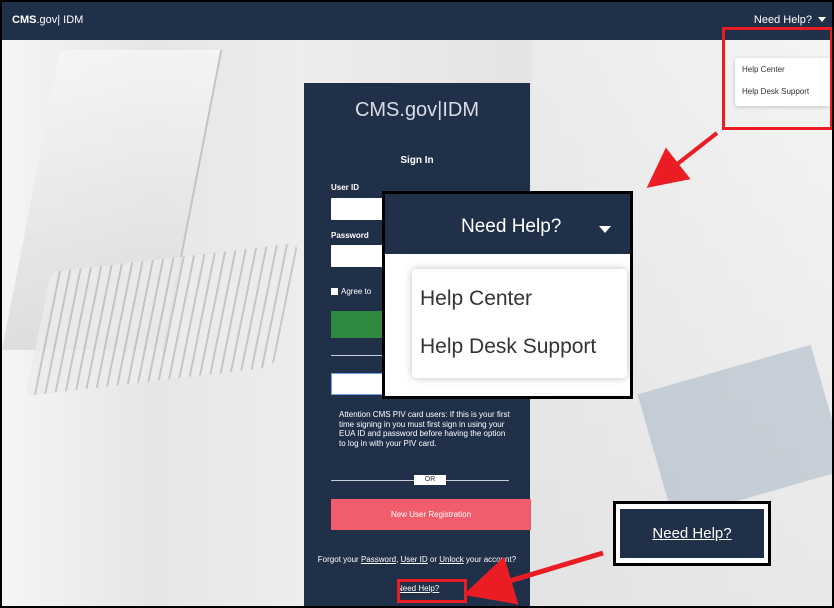 This screenshot has height=608, width=834. Describe the element at coordinates (511, 226) in the screenshot. I see `zoom-need-help-text: Need Help?` at that location.